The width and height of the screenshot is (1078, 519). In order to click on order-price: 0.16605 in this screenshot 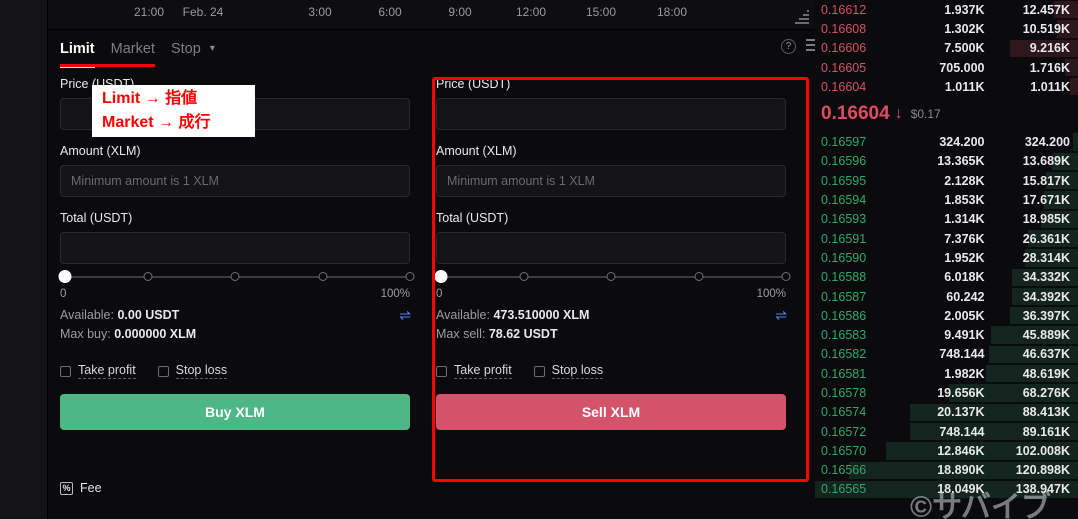, I will do `click(844, 67)`.